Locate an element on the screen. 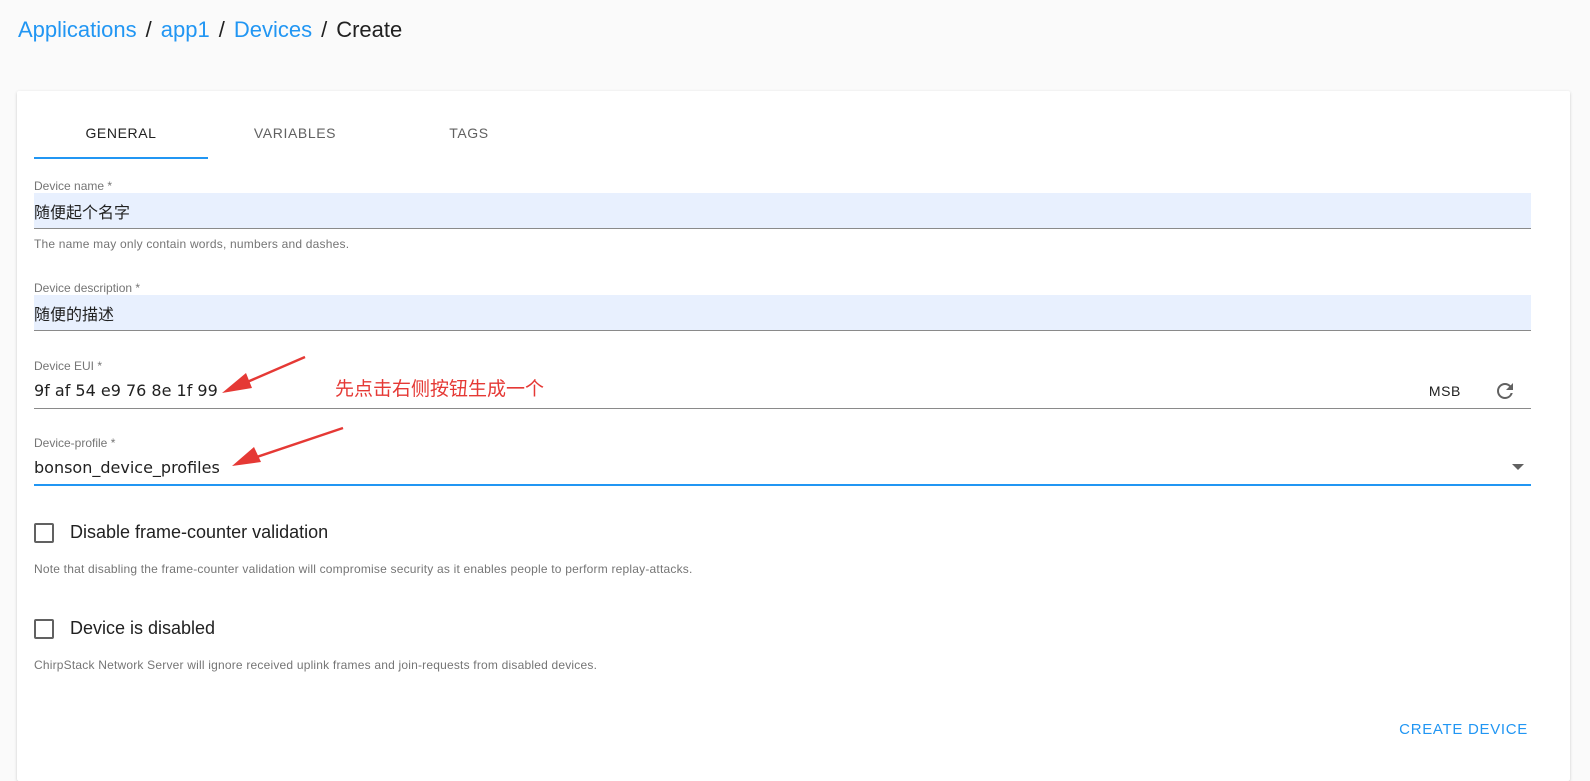  device-profile-field: Device-profile * is located at coordinates (782, 461).